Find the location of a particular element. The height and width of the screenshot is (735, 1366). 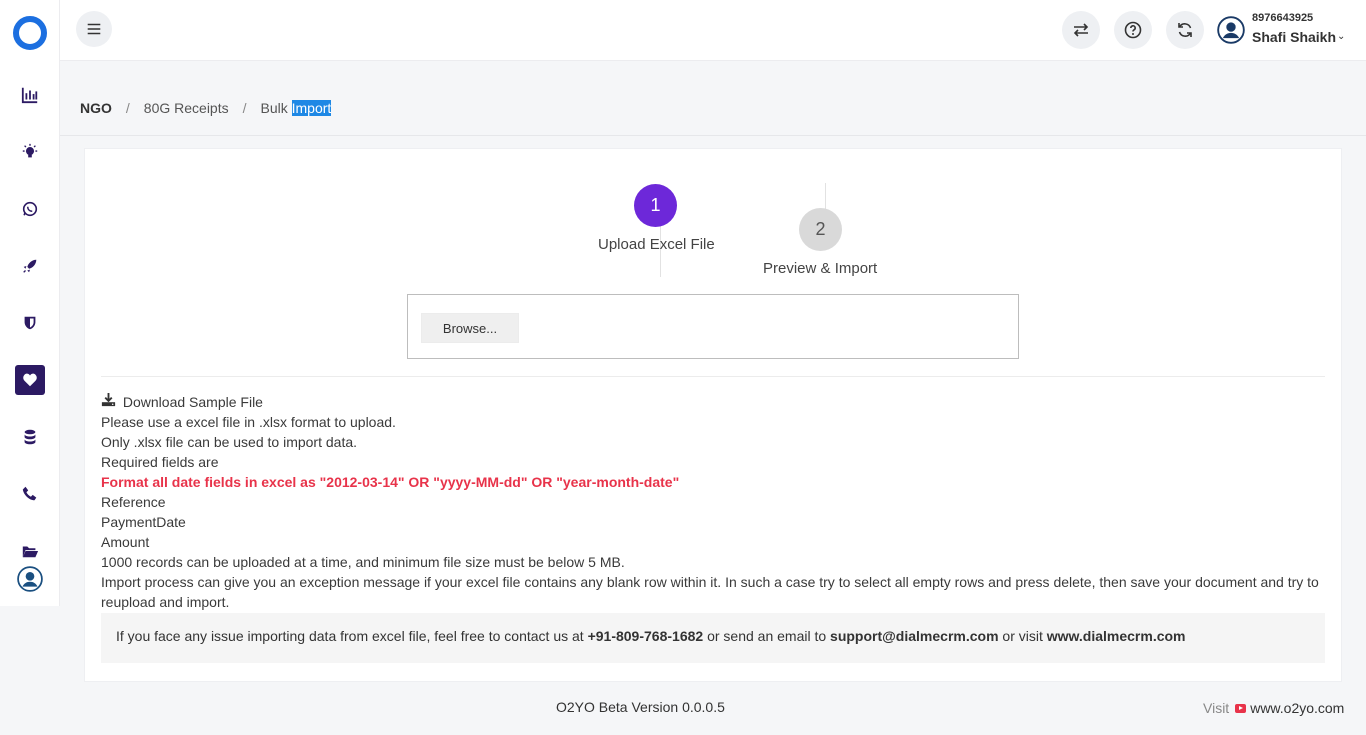

heart-icon is located at coordinates (30, 380).